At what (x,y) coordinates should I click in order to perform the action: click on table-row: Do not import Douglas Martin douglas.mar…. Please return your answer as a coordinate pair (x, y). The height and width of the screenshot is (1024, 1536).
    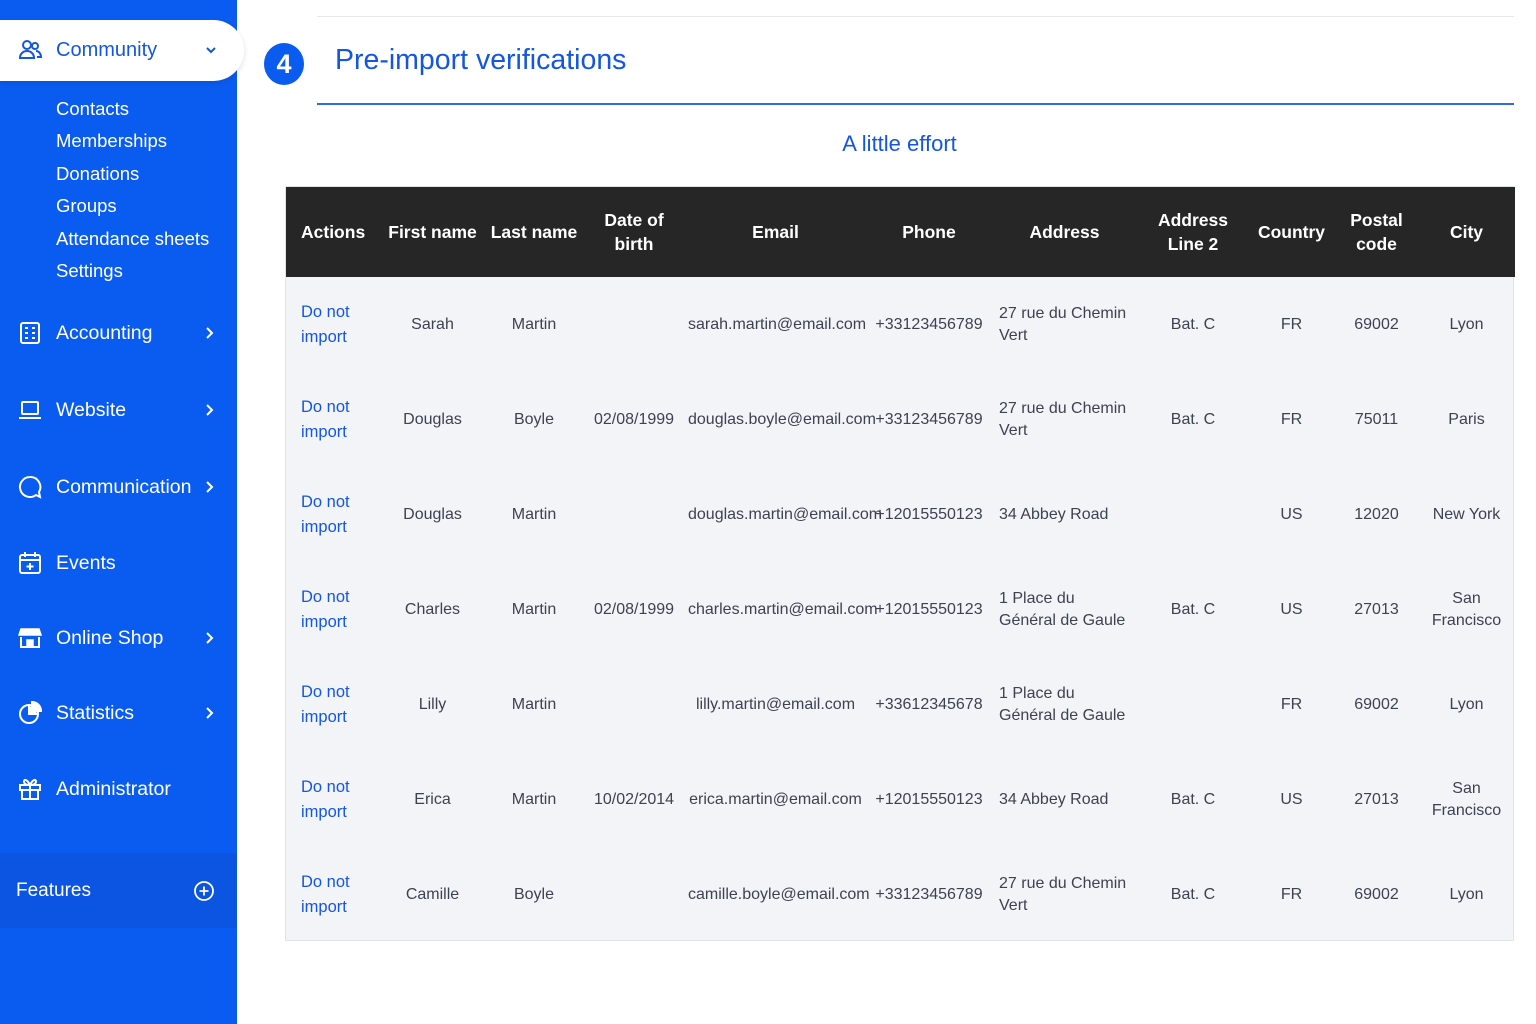
    Looking at the image, I should click on (900, 514).